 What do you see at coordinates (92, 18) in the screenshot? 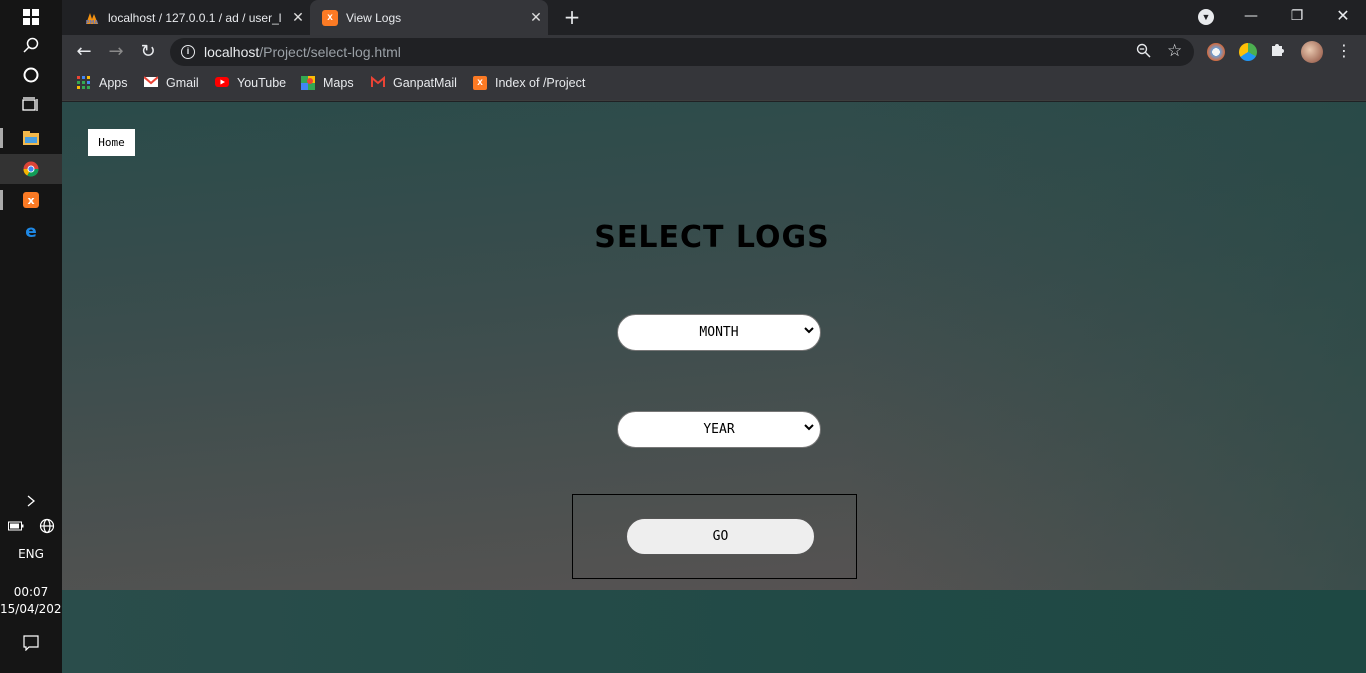
I see `phpmyadmin-icon: PMA` at bounding box center [92, 18].